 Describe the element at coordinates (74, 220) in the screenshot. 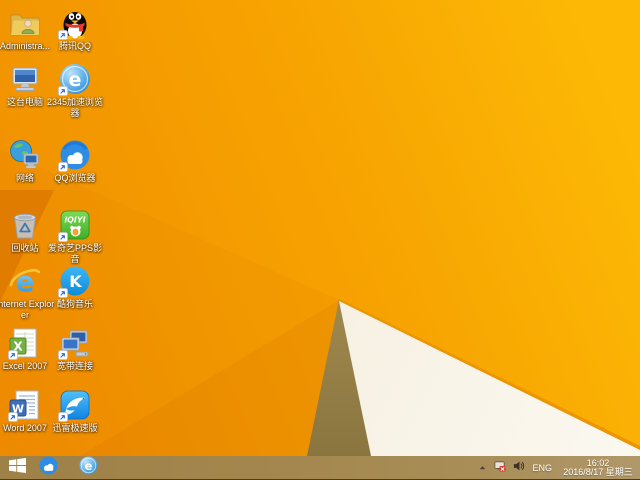

I see `svg-text: iQIYI` at that location.